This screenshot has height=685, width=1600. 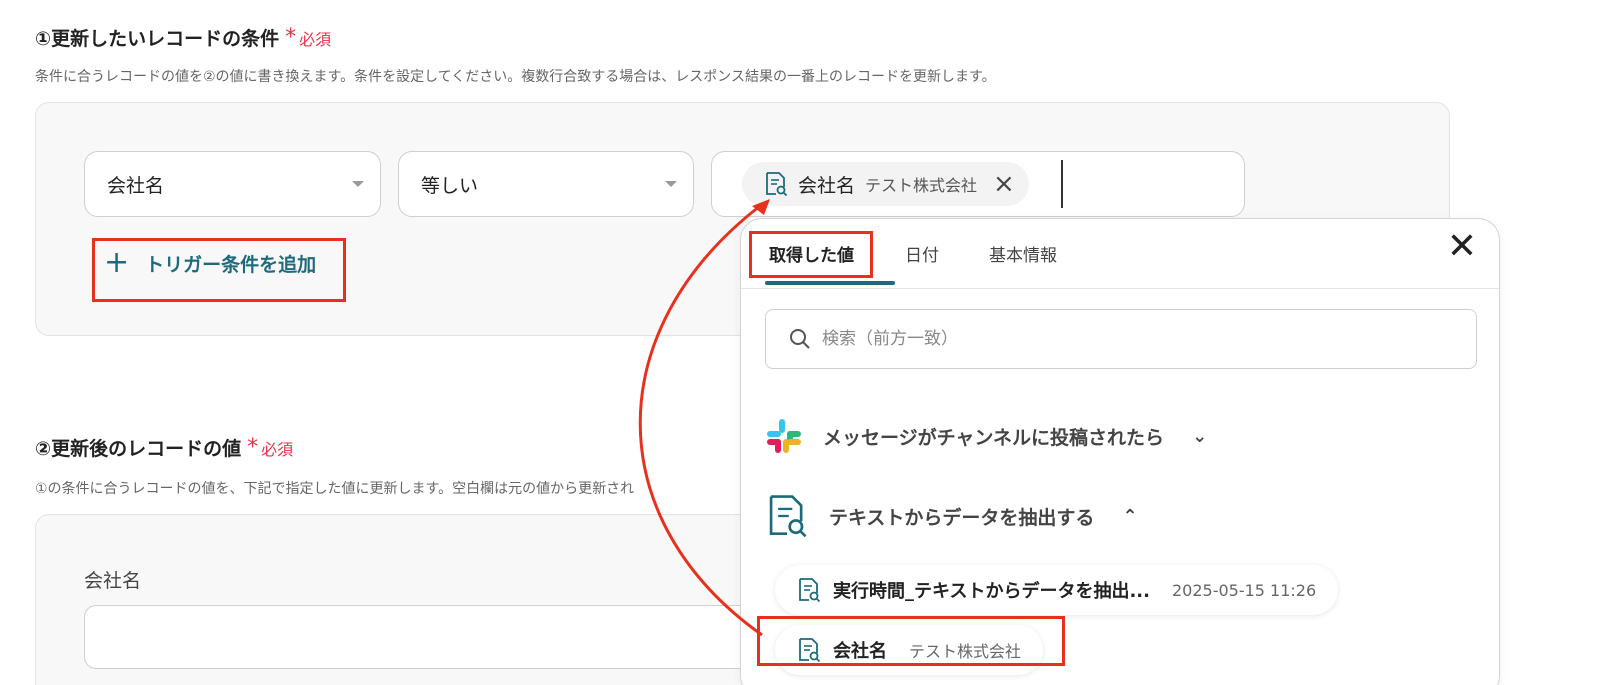 I want to click on list-item: 実行時間_テキストからデータを抽出... 2025-05-15 11:26, so click(x=1057, y=590).